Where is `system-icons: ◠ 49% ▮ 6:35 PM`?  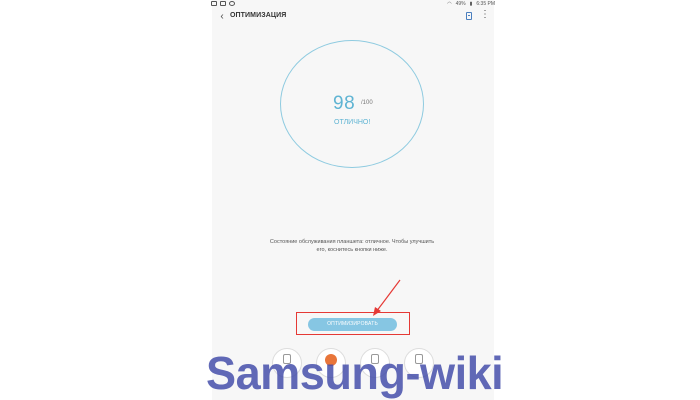
system-icons: ◠ 49% ▮ 6:35 PM is located at coordinates (471, 4).